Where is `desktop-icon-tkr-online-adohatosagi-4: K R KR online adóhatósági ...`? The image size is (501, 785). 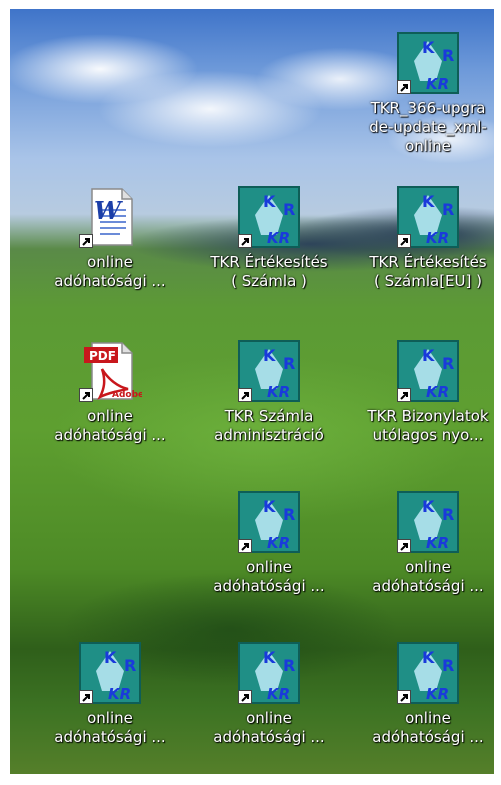 desktop-icon-tkr-online-adohatosagi-4: K R KR online adóhatósági ... is located at coordinates (269, 694).